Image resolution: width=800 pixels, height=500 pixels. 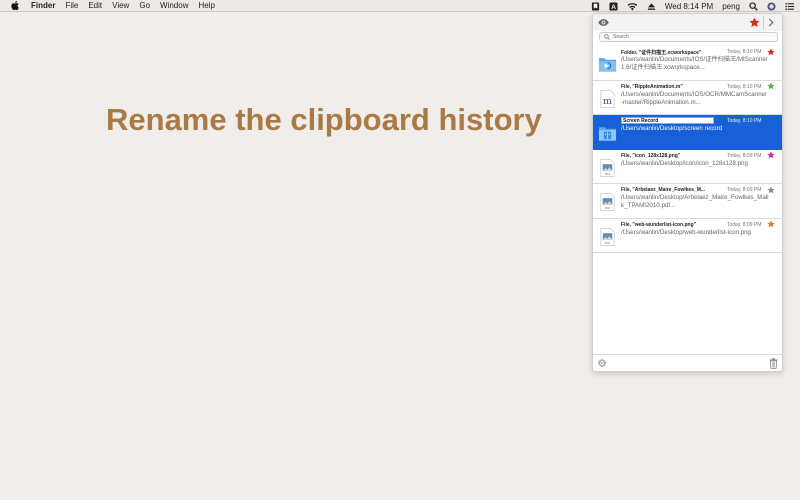 What do you see at coordinates (731, 6) in the screenshot?
I see `user-name: peng` at bounding box center [731, 6].